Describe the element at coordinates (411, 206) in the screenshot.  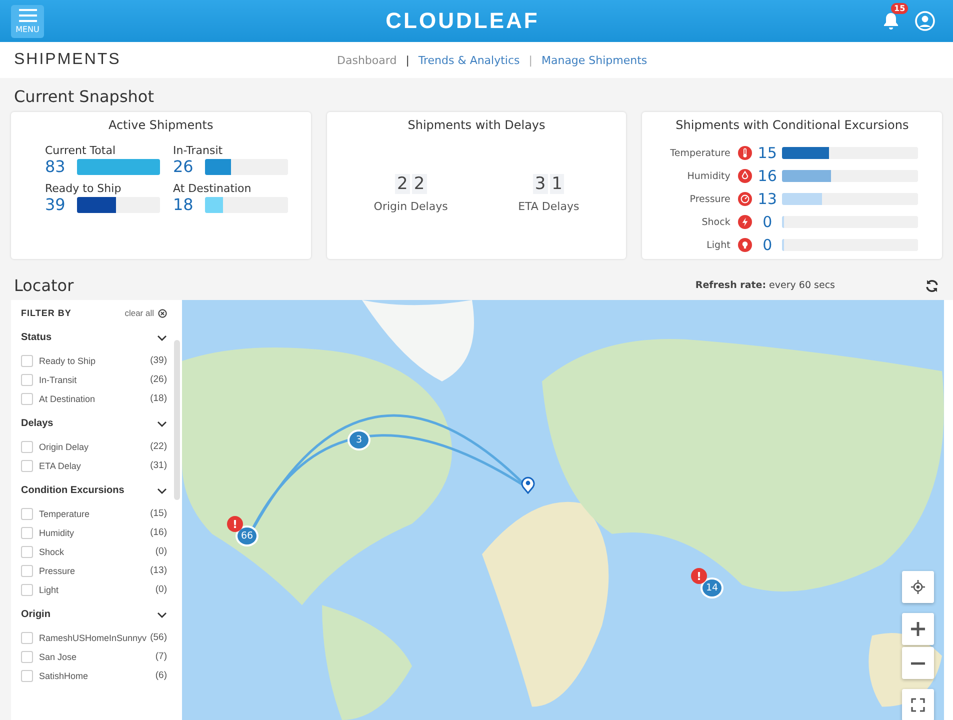
I see `metric-label: Origin Delays` at that location.